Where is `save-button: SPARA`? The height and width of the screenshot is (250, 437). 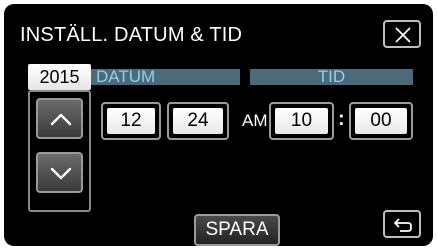
save-button: SPARA is located at coordinates (237, 230).